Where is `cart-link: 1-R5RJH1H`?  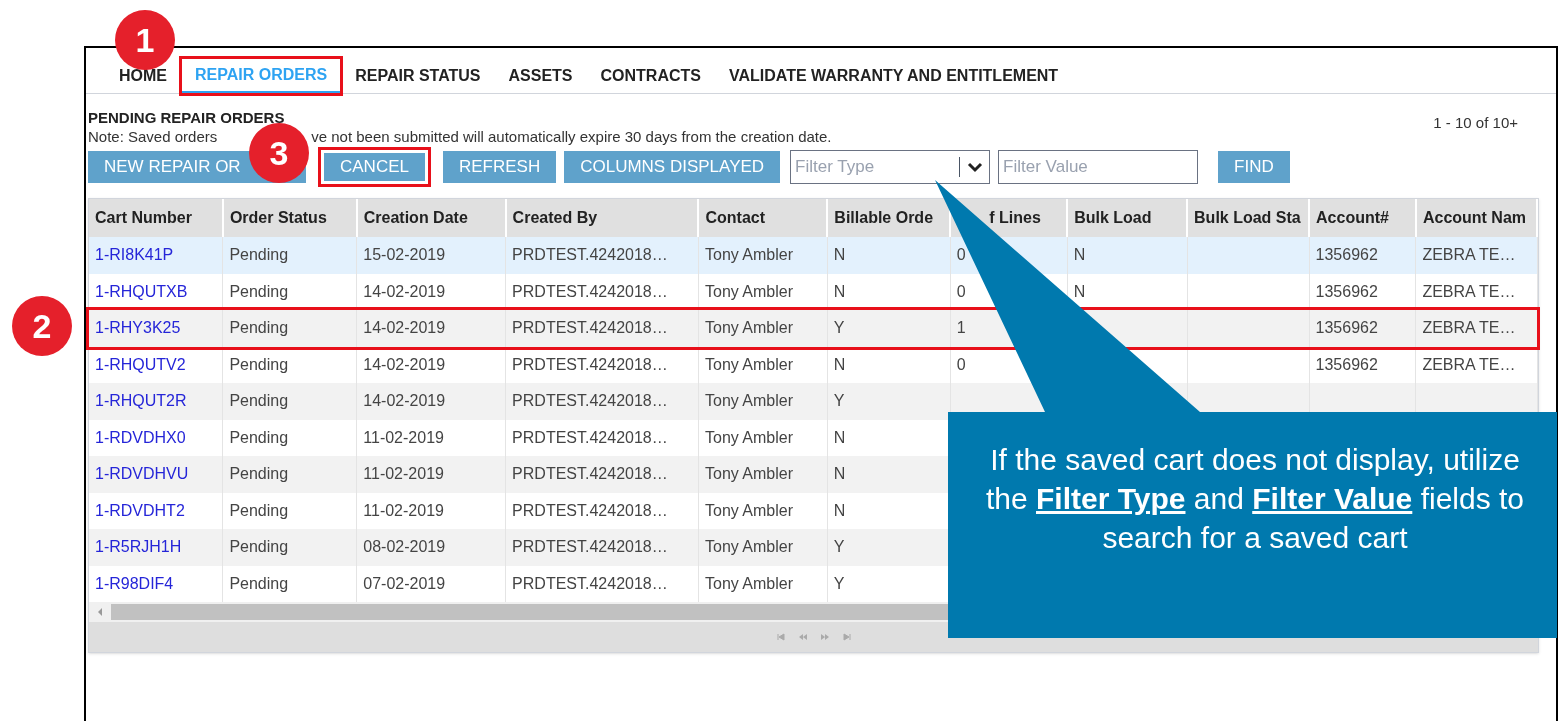
cart-link: 1-R5RJH1H is located at coordinates (138, 547).